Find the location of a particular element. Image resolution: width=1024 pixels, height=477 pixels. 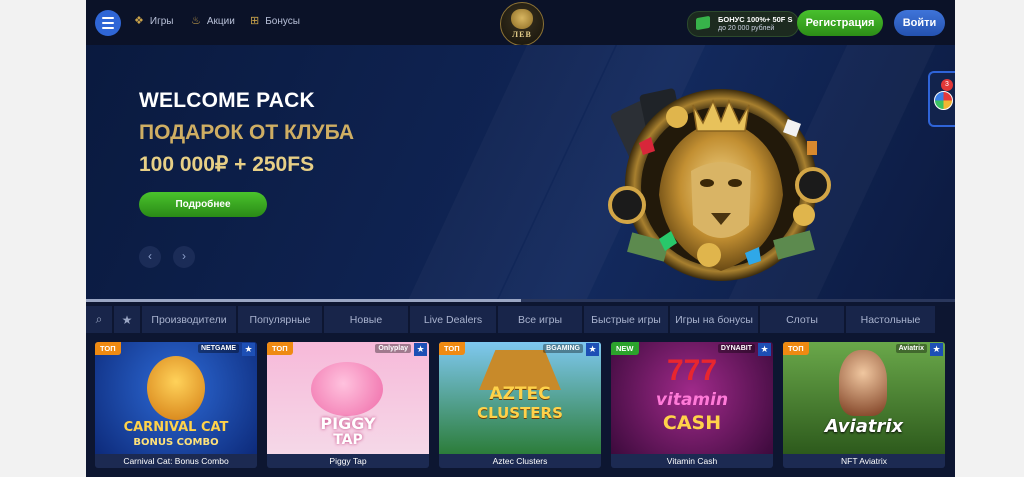

game-thumbnail: 777 vitamin CASH is located at coordinates (692, 398).